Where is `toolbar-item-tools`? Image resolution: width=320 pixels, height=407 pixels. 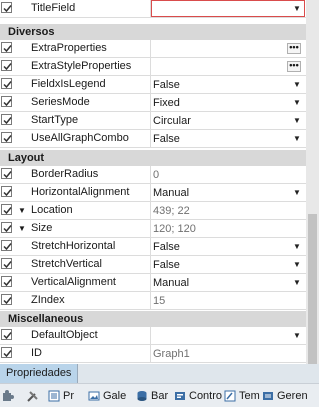
toolbar-item-tools is located at coordinates (37, 396).